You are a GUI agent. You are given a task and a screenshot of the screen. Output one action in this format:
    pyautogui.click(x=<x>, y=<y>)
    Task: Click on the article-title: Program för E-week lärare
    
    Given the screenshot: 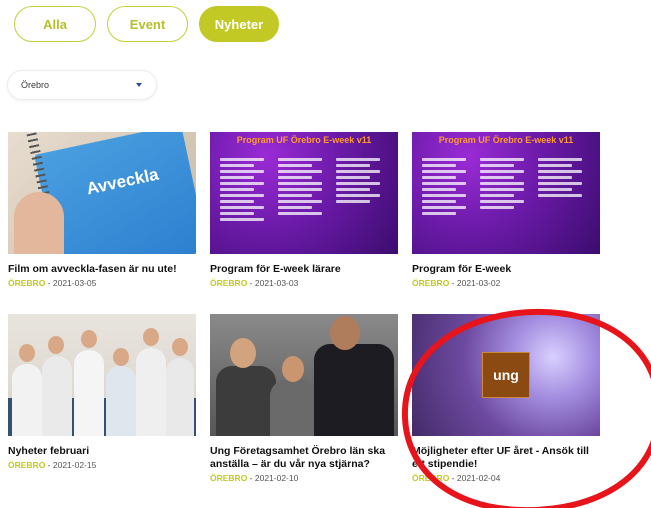 What is the action you would take?
    pyautogui.click(x=304, y=269)
    